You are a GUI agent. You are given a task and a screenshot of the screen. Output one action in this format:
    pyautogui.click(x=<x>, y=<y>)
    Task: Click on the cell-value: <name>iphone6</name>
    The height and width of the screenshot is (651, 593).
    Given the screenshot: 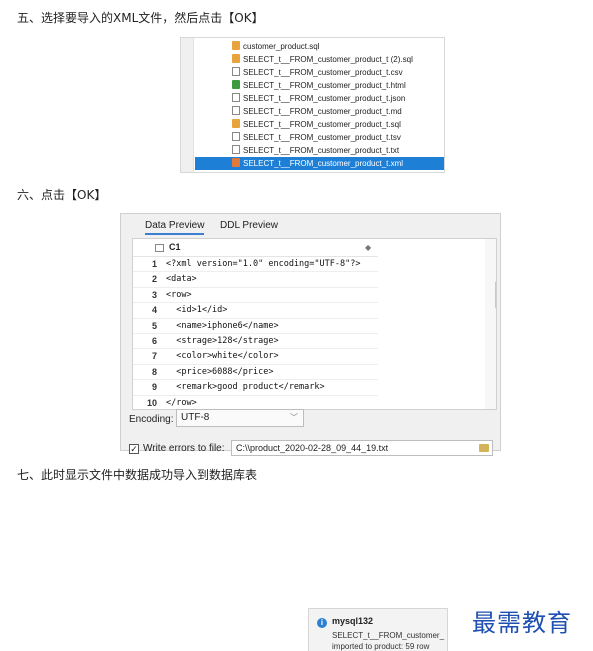 What is the action you would take?
    pyautogui.click(x=222, y=325)
    